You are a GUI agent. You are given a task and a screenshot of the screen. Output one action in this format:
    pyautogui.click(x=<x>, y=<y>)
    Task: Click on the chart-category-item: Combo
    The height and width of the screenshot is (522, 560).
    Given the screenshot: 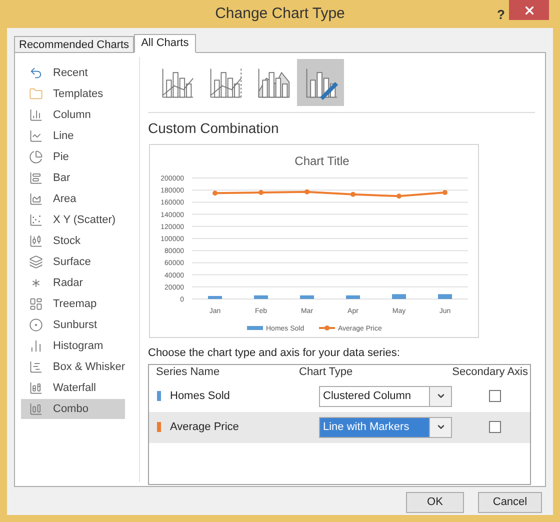 What is the action you would take?
    pyautogui.click(x=73, y=409)
    